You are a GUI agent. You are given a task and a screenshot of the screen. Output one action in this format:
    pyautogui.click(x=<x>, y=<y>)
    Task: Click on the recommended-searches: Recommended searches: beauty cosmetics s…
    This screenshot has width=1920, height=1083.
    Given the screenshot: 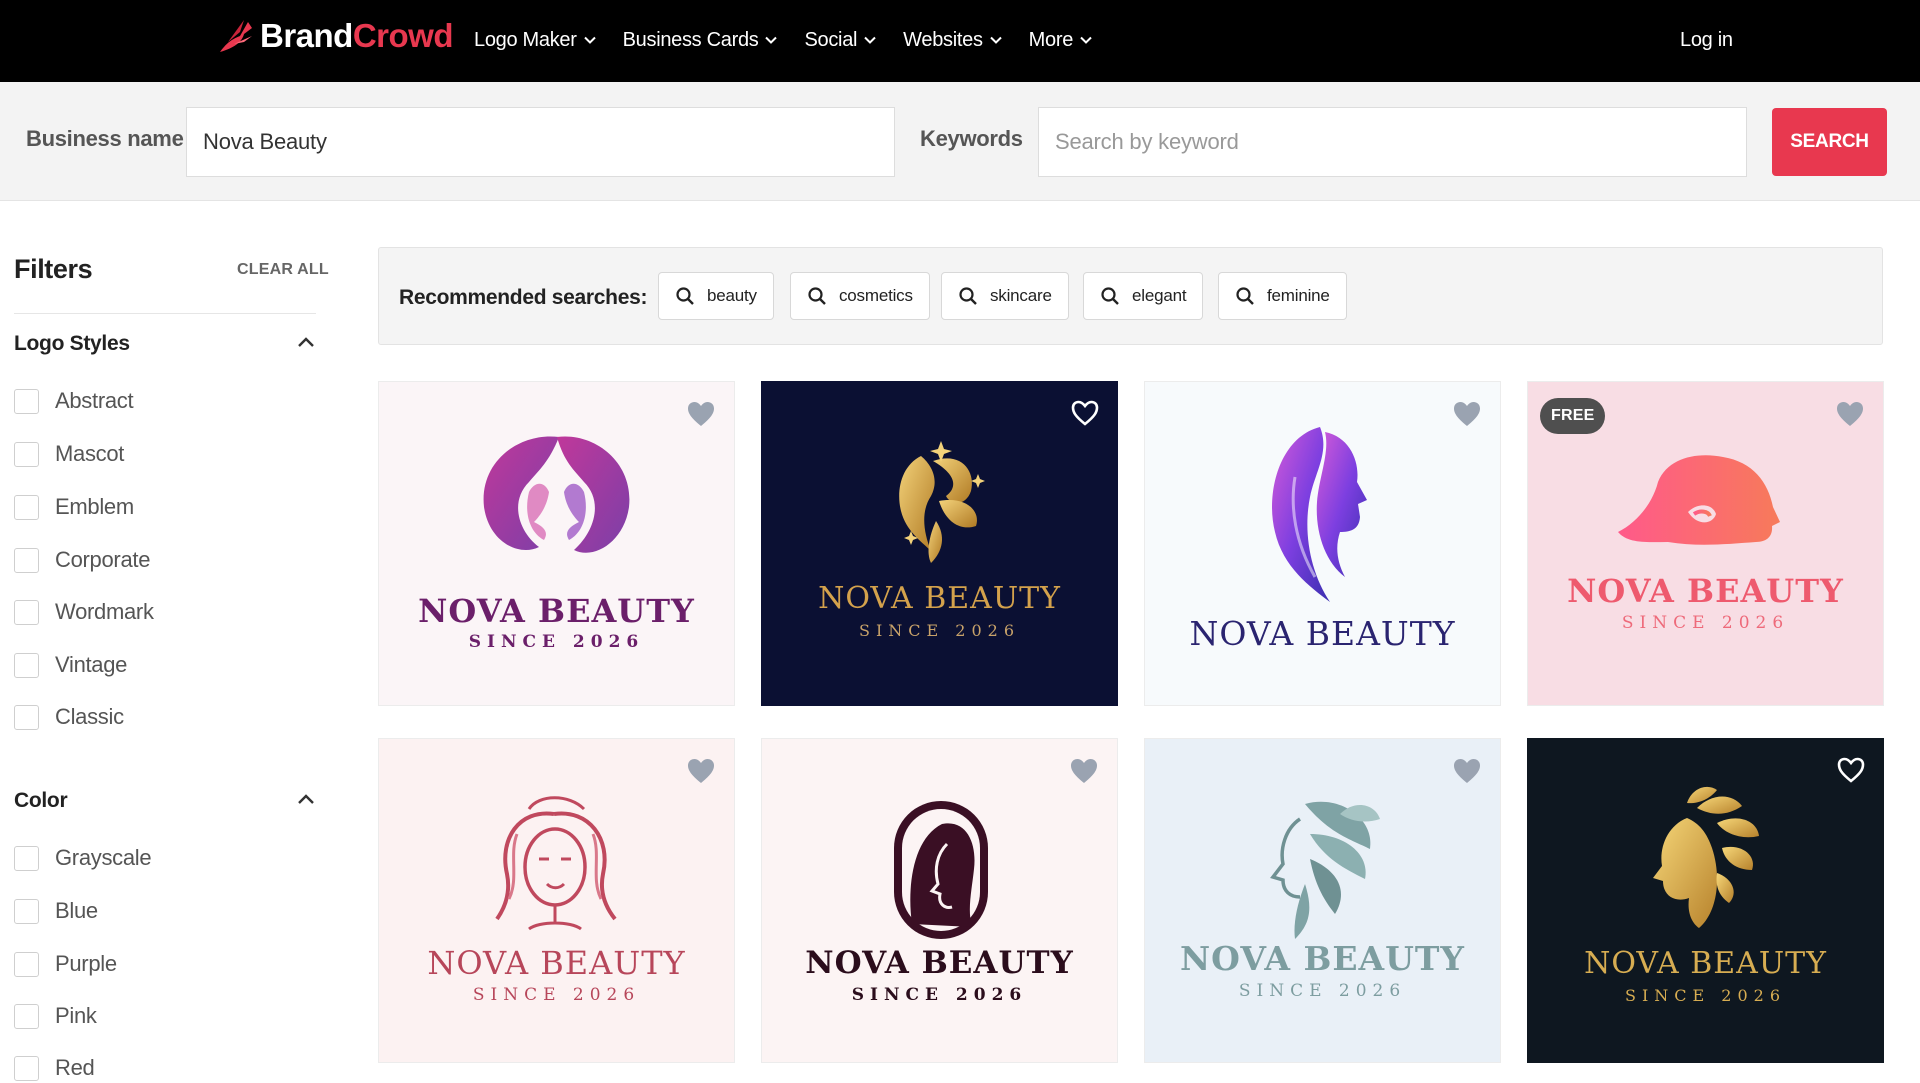 What is the action you would take?
    pyautogui.click(x=1130, y=296)
    